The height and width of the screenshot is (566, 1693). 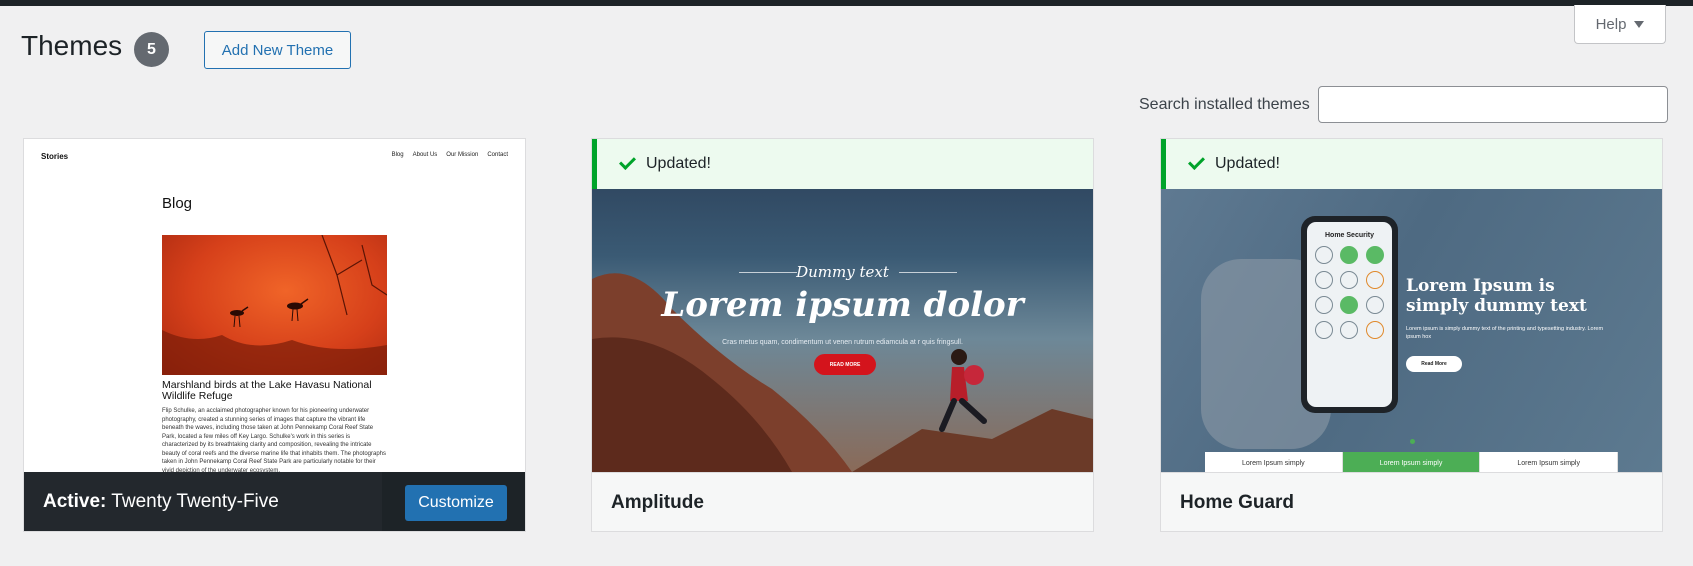 I want to click on preview-phone-screen: Home Security, so click(x=1349, y=314).